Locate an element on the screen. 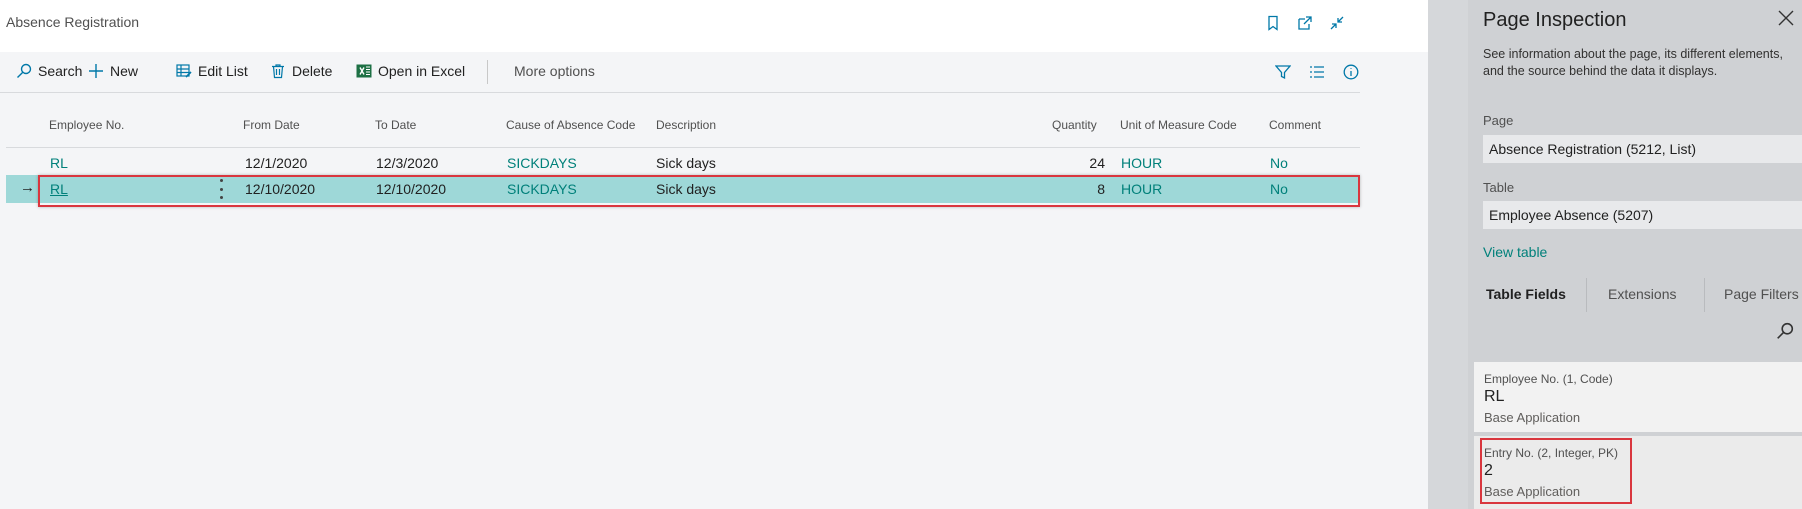  bookmark-icon is located at coordinates (1273, 23).